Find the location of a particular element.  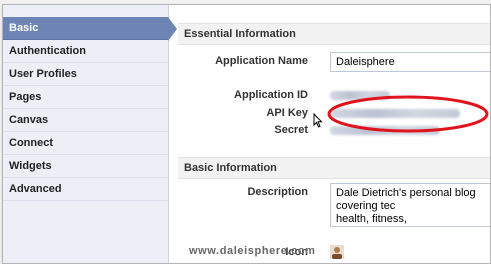

app-icon-image is located at coordinates (337, 252).